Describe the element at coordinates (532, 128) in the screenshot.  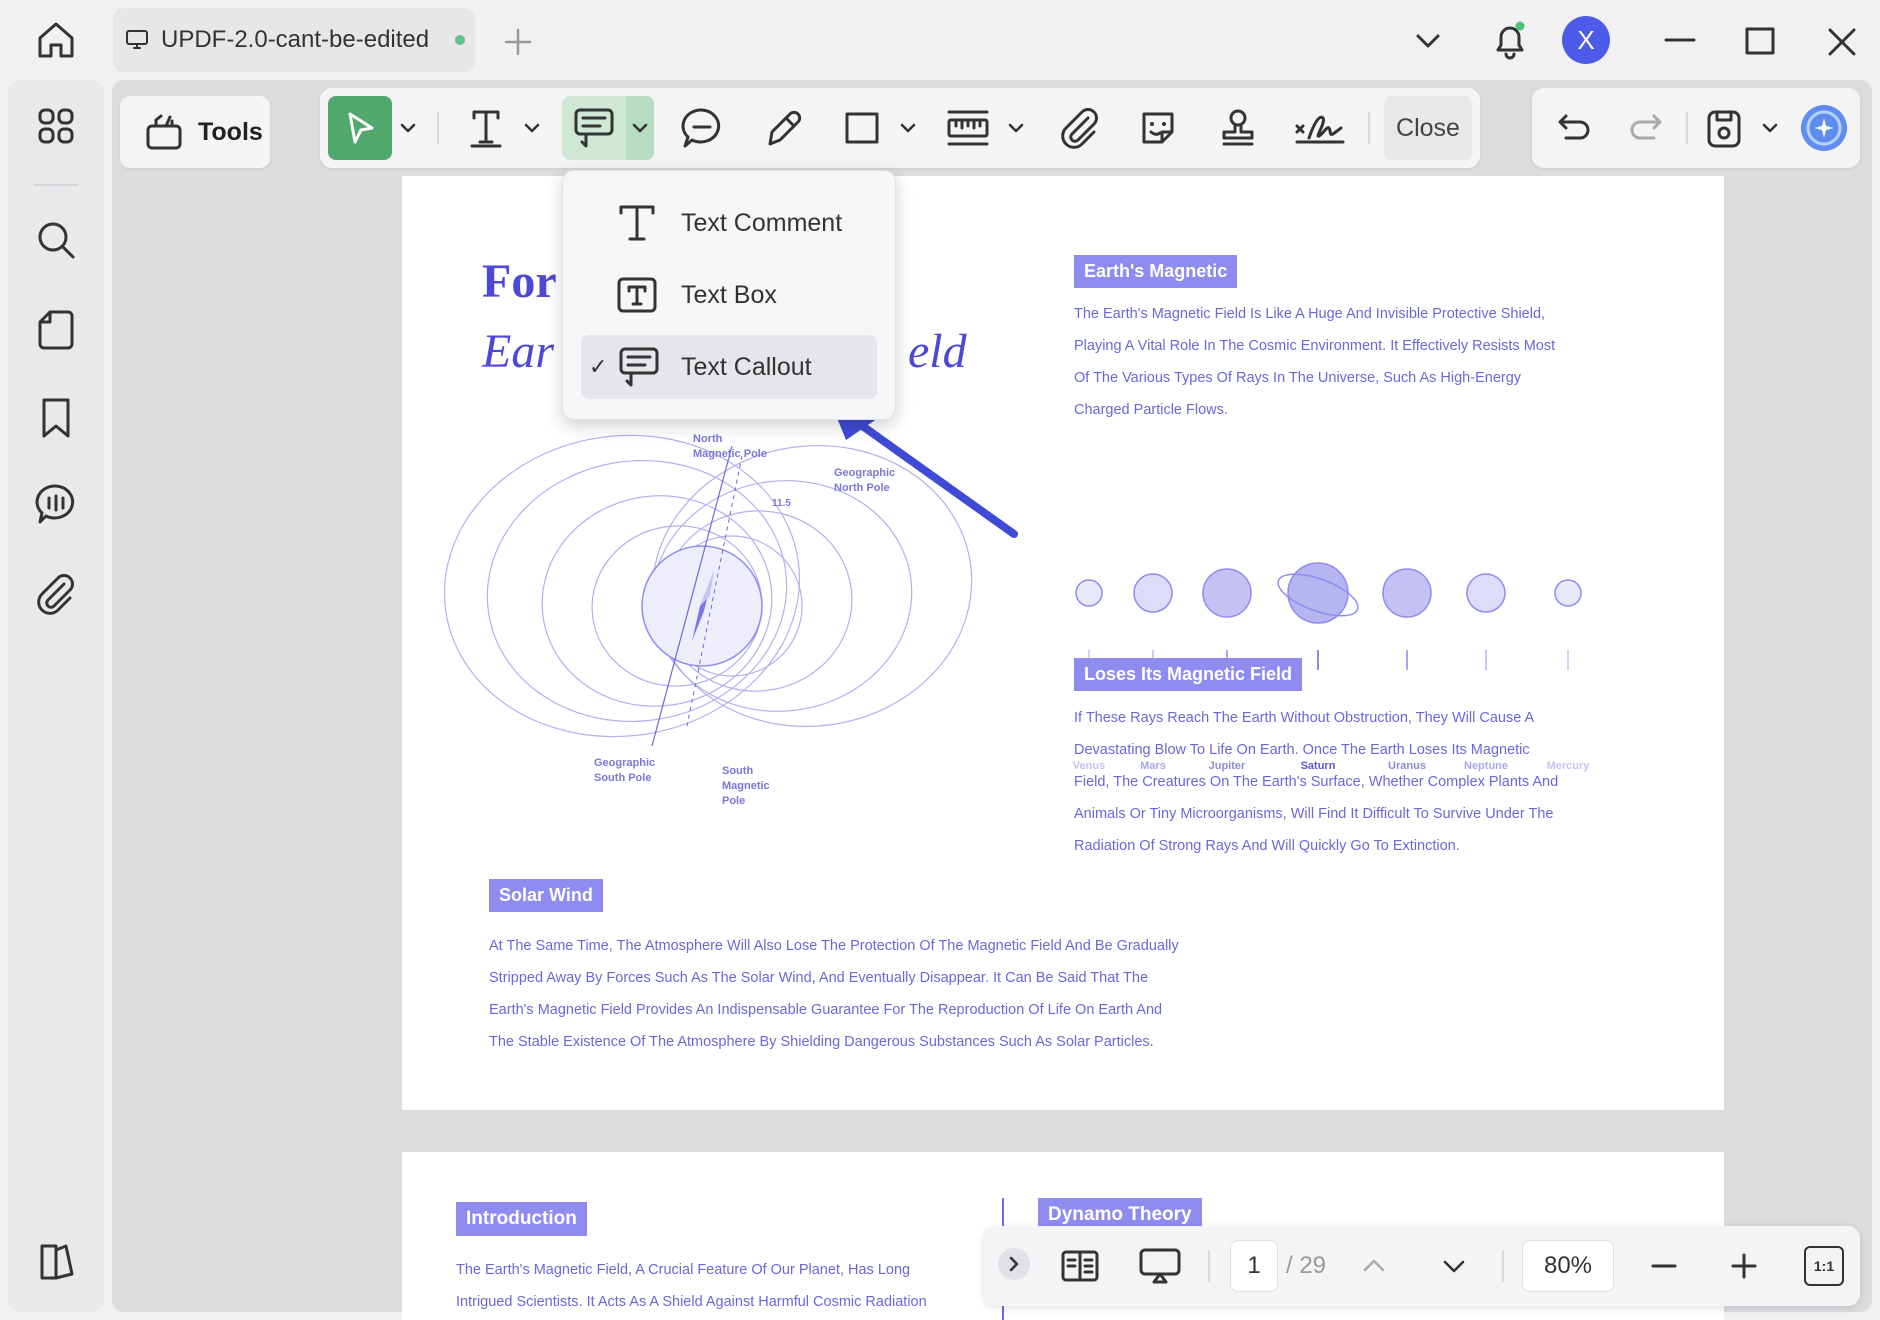
I see `text-tool-dropdown` at that location.